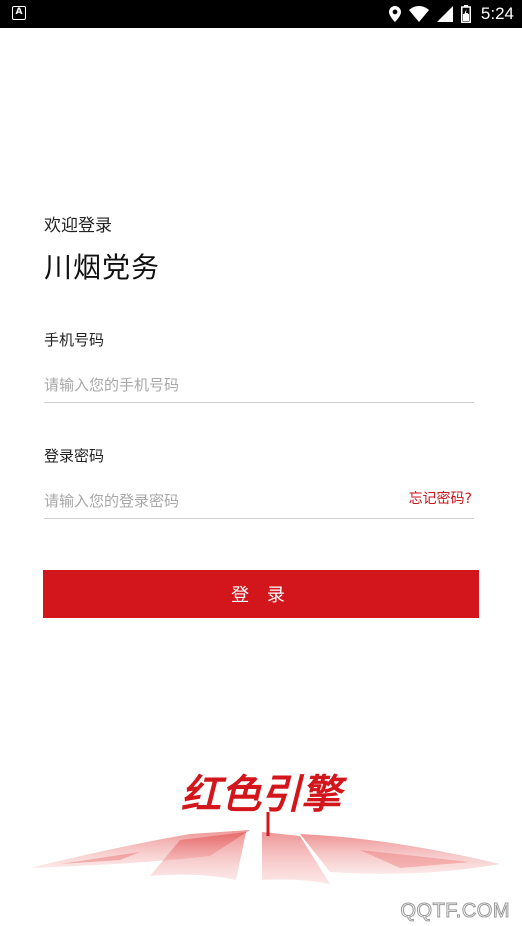 The image size is (522, 926). I want to click on signal-icon, so click(444, 14).